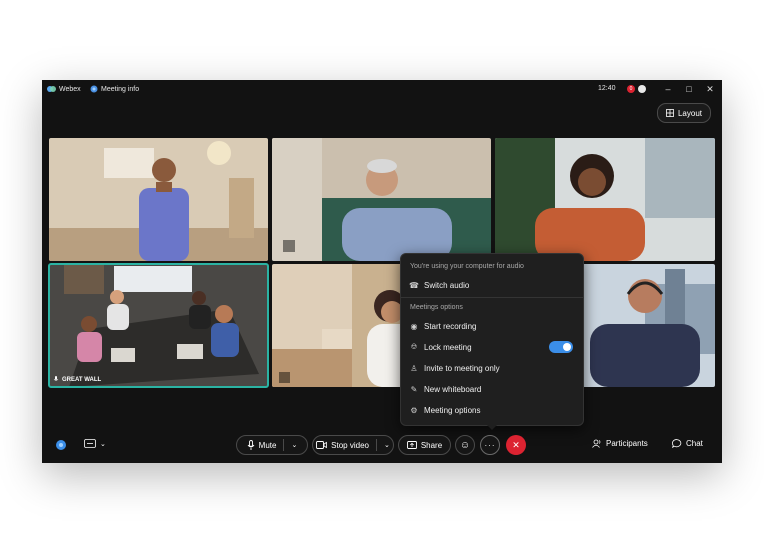  Describe the element at coordinates (448, 347) in the screenshot. I see `lock-meeting-label: Lock meeting` at that location.